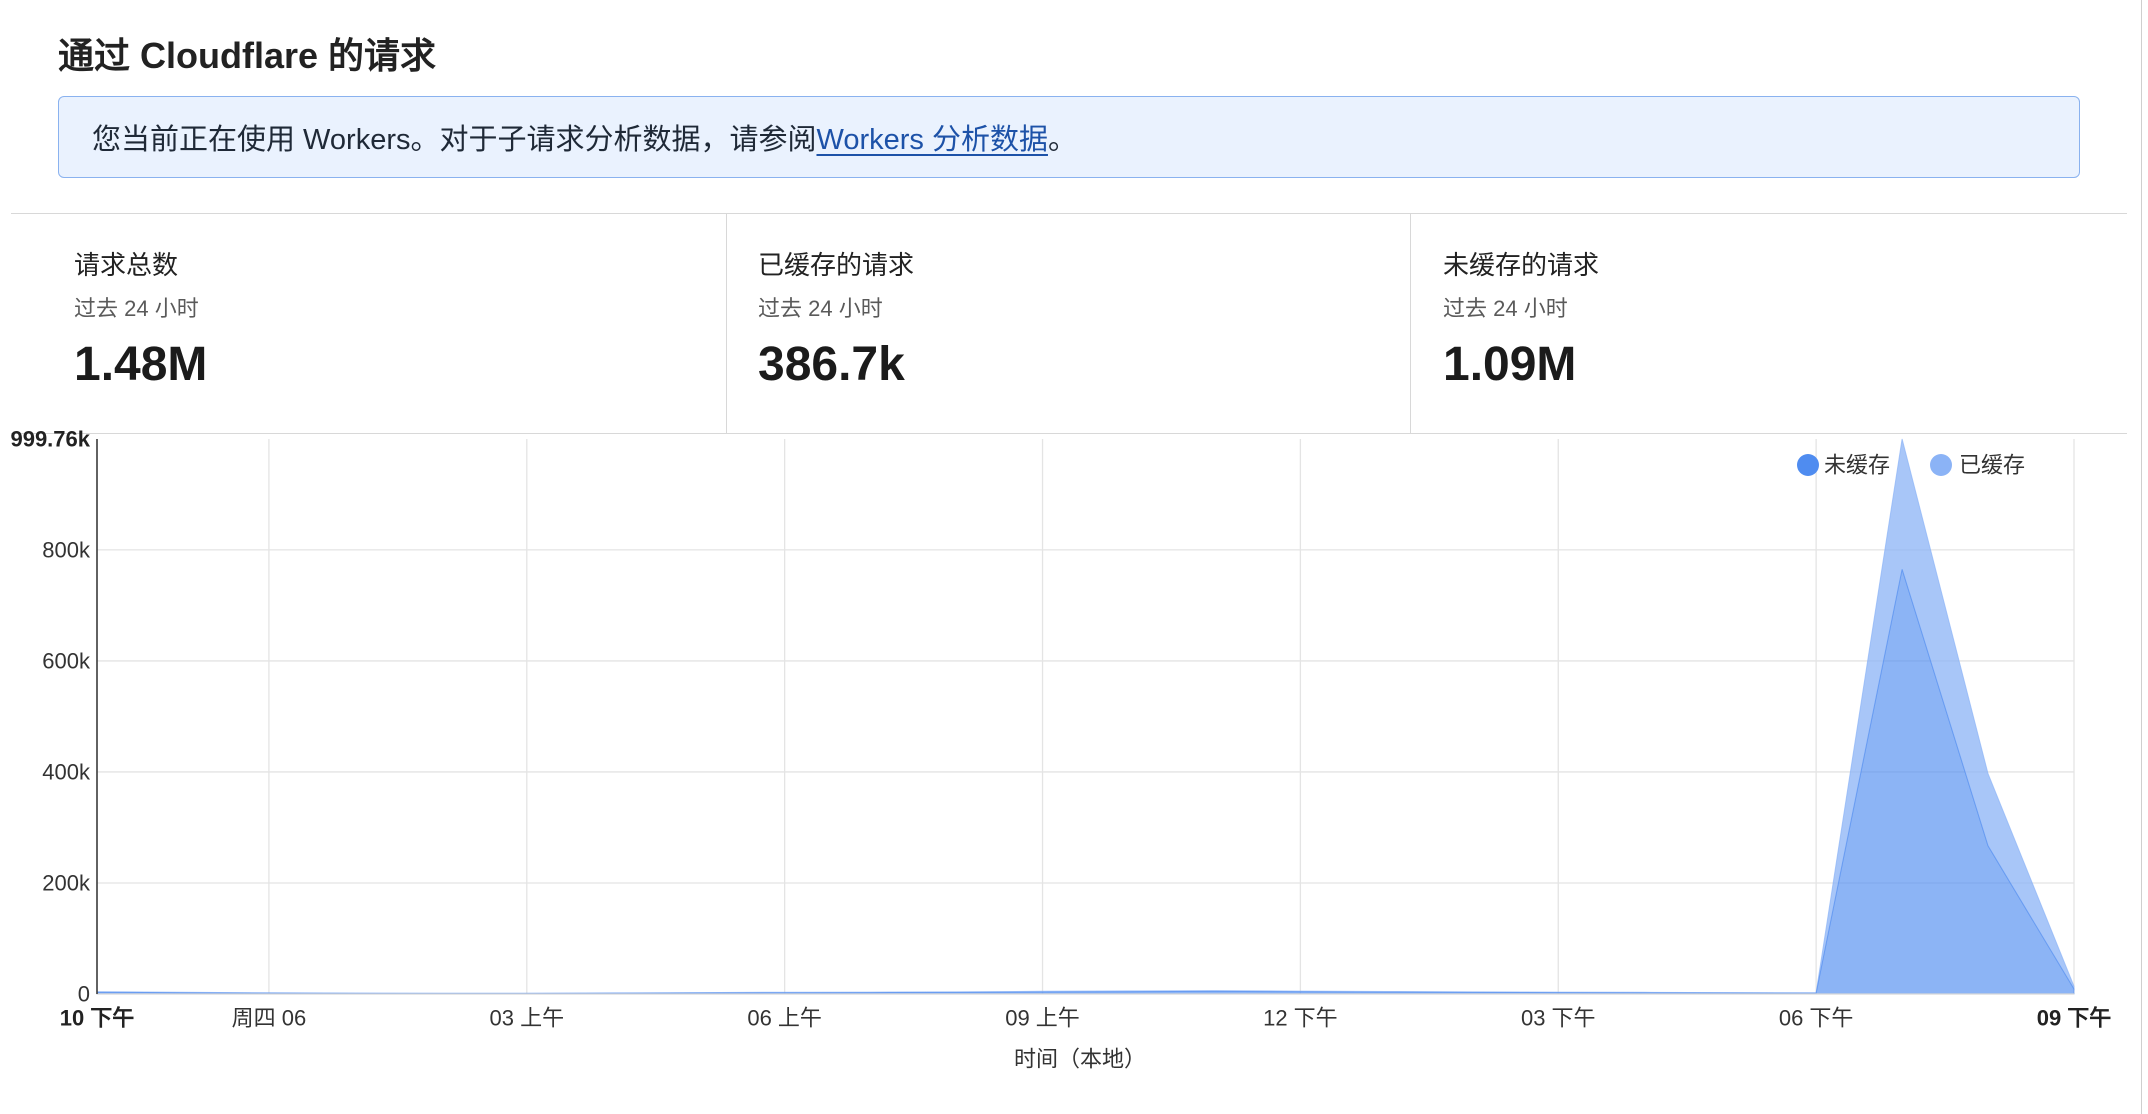  Describe the element at coordinates (831, 364) in the screenshot. I see `stat-value: 386.7k` at that location.